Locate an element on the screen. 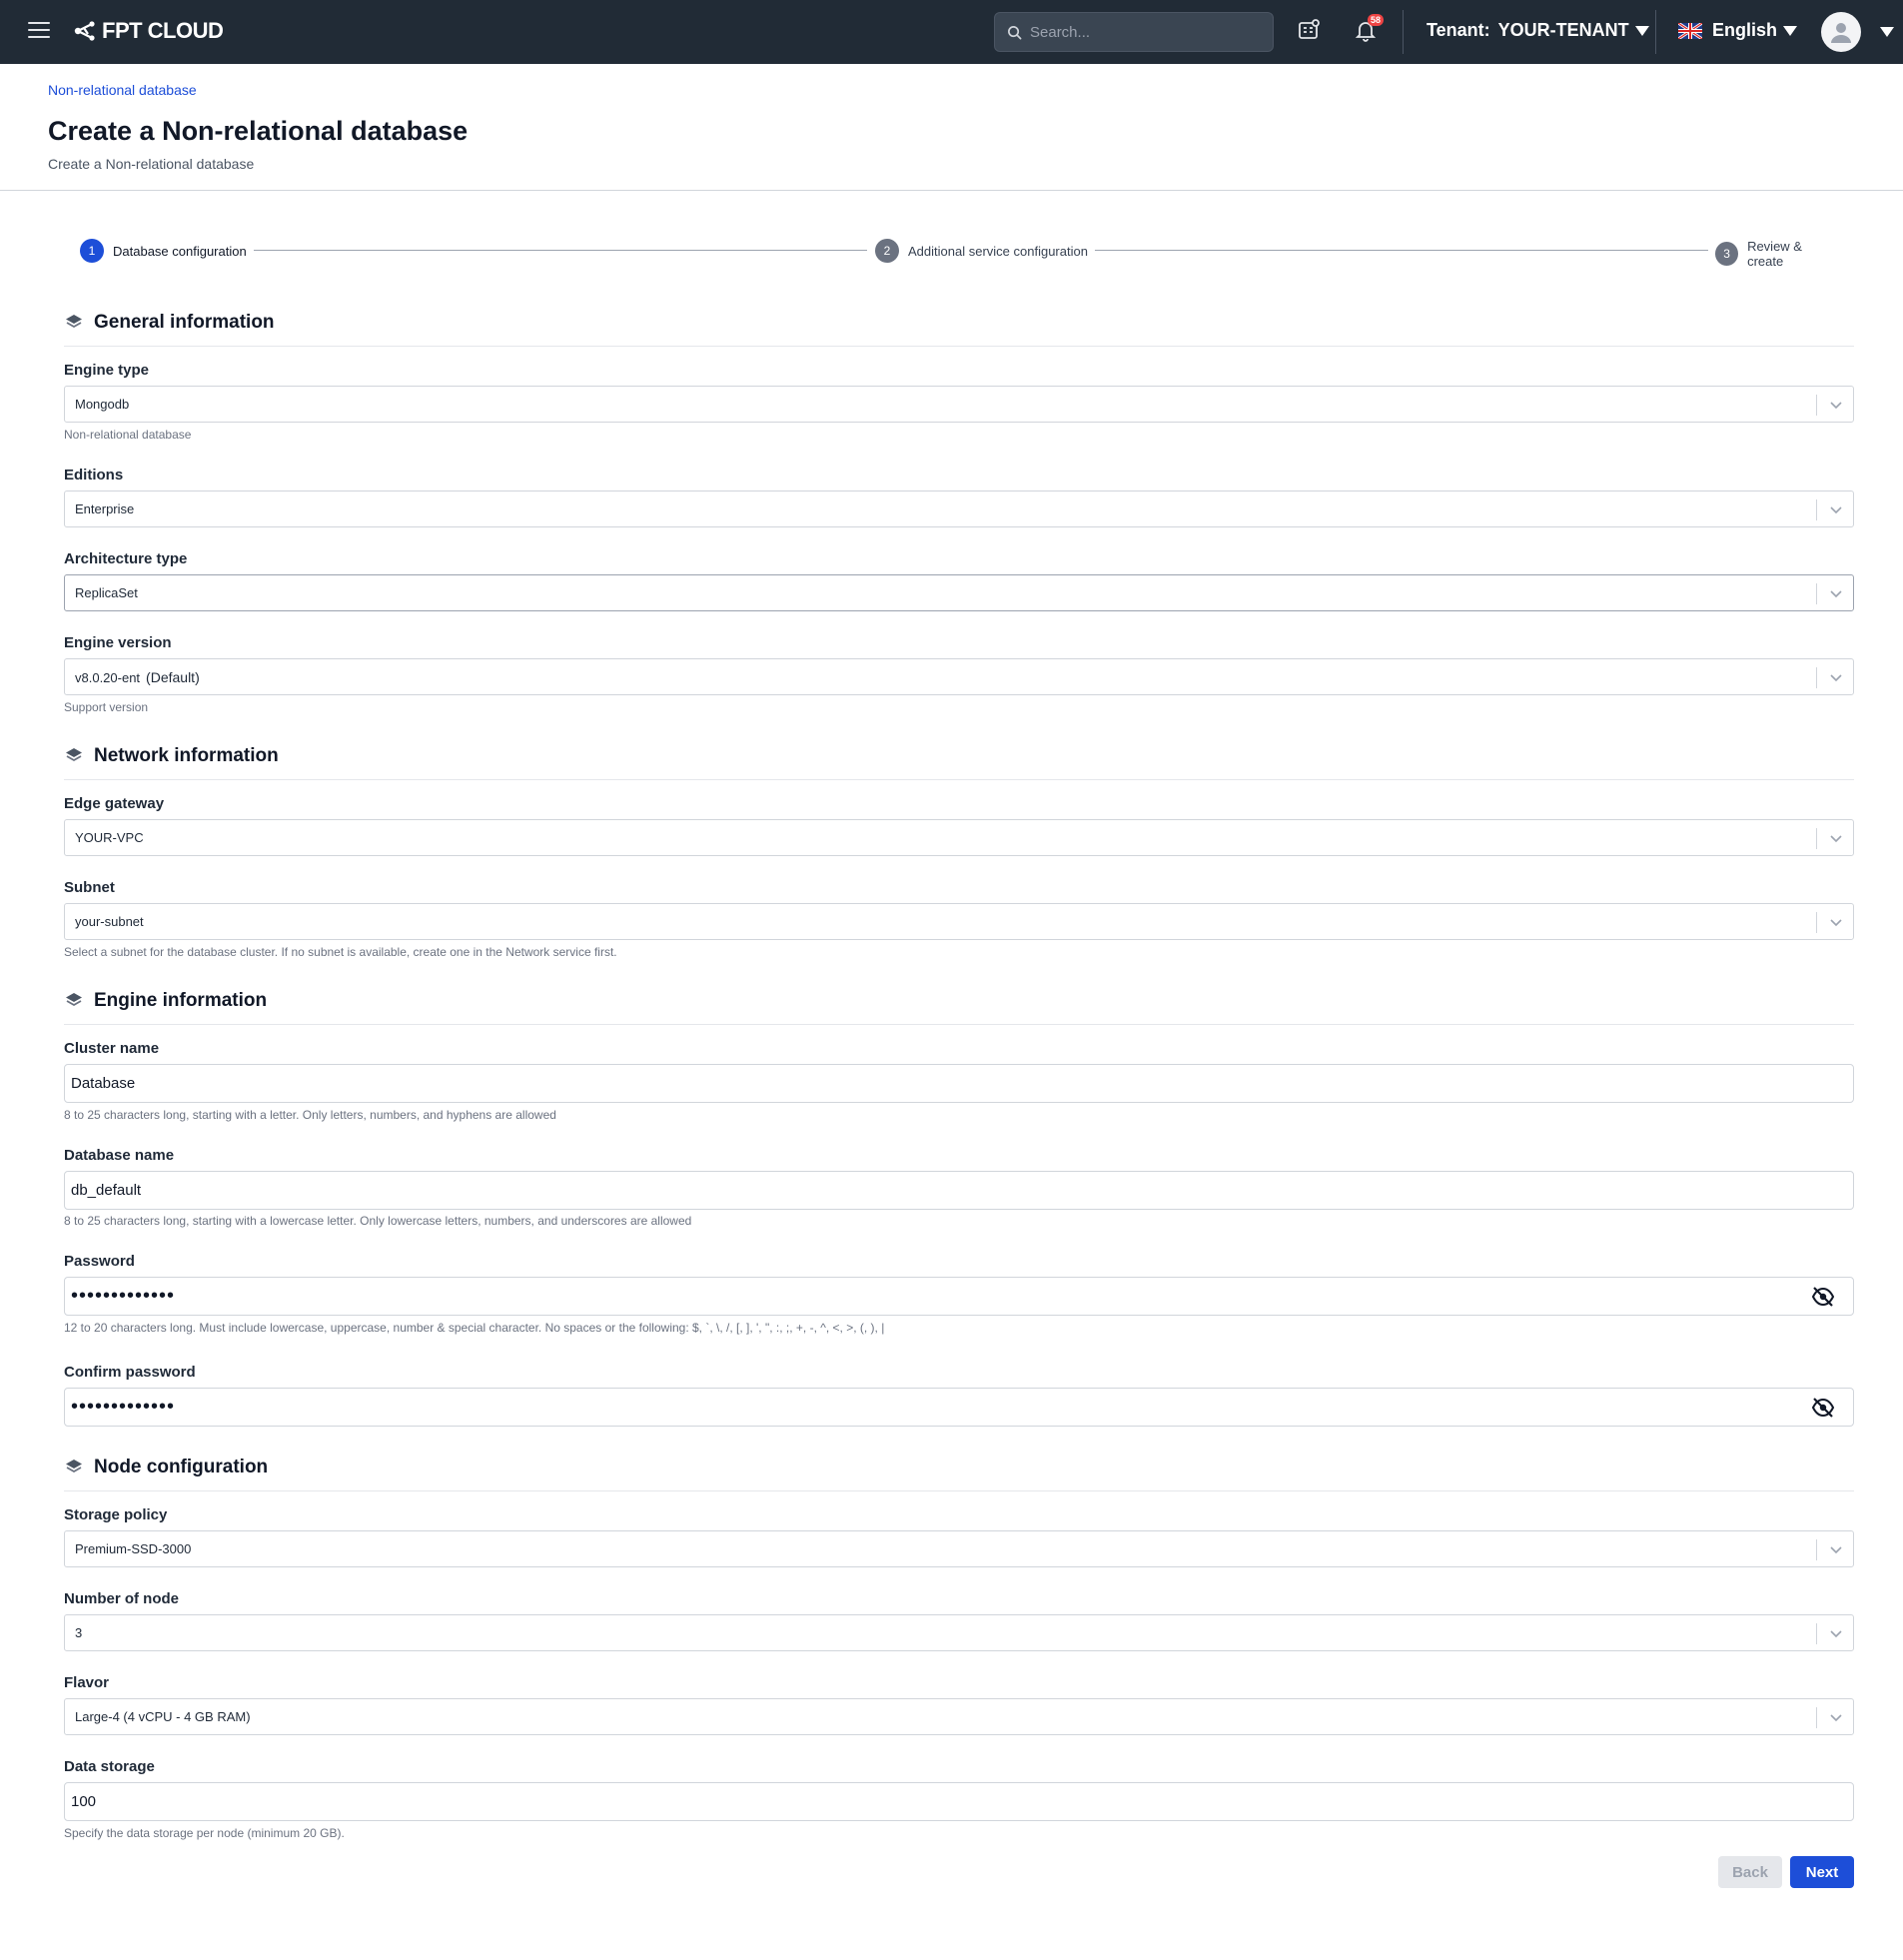  flavor-select: Large-4 (4 vCPU - 4 GB RAM) is located at coordinates (959, 1716).